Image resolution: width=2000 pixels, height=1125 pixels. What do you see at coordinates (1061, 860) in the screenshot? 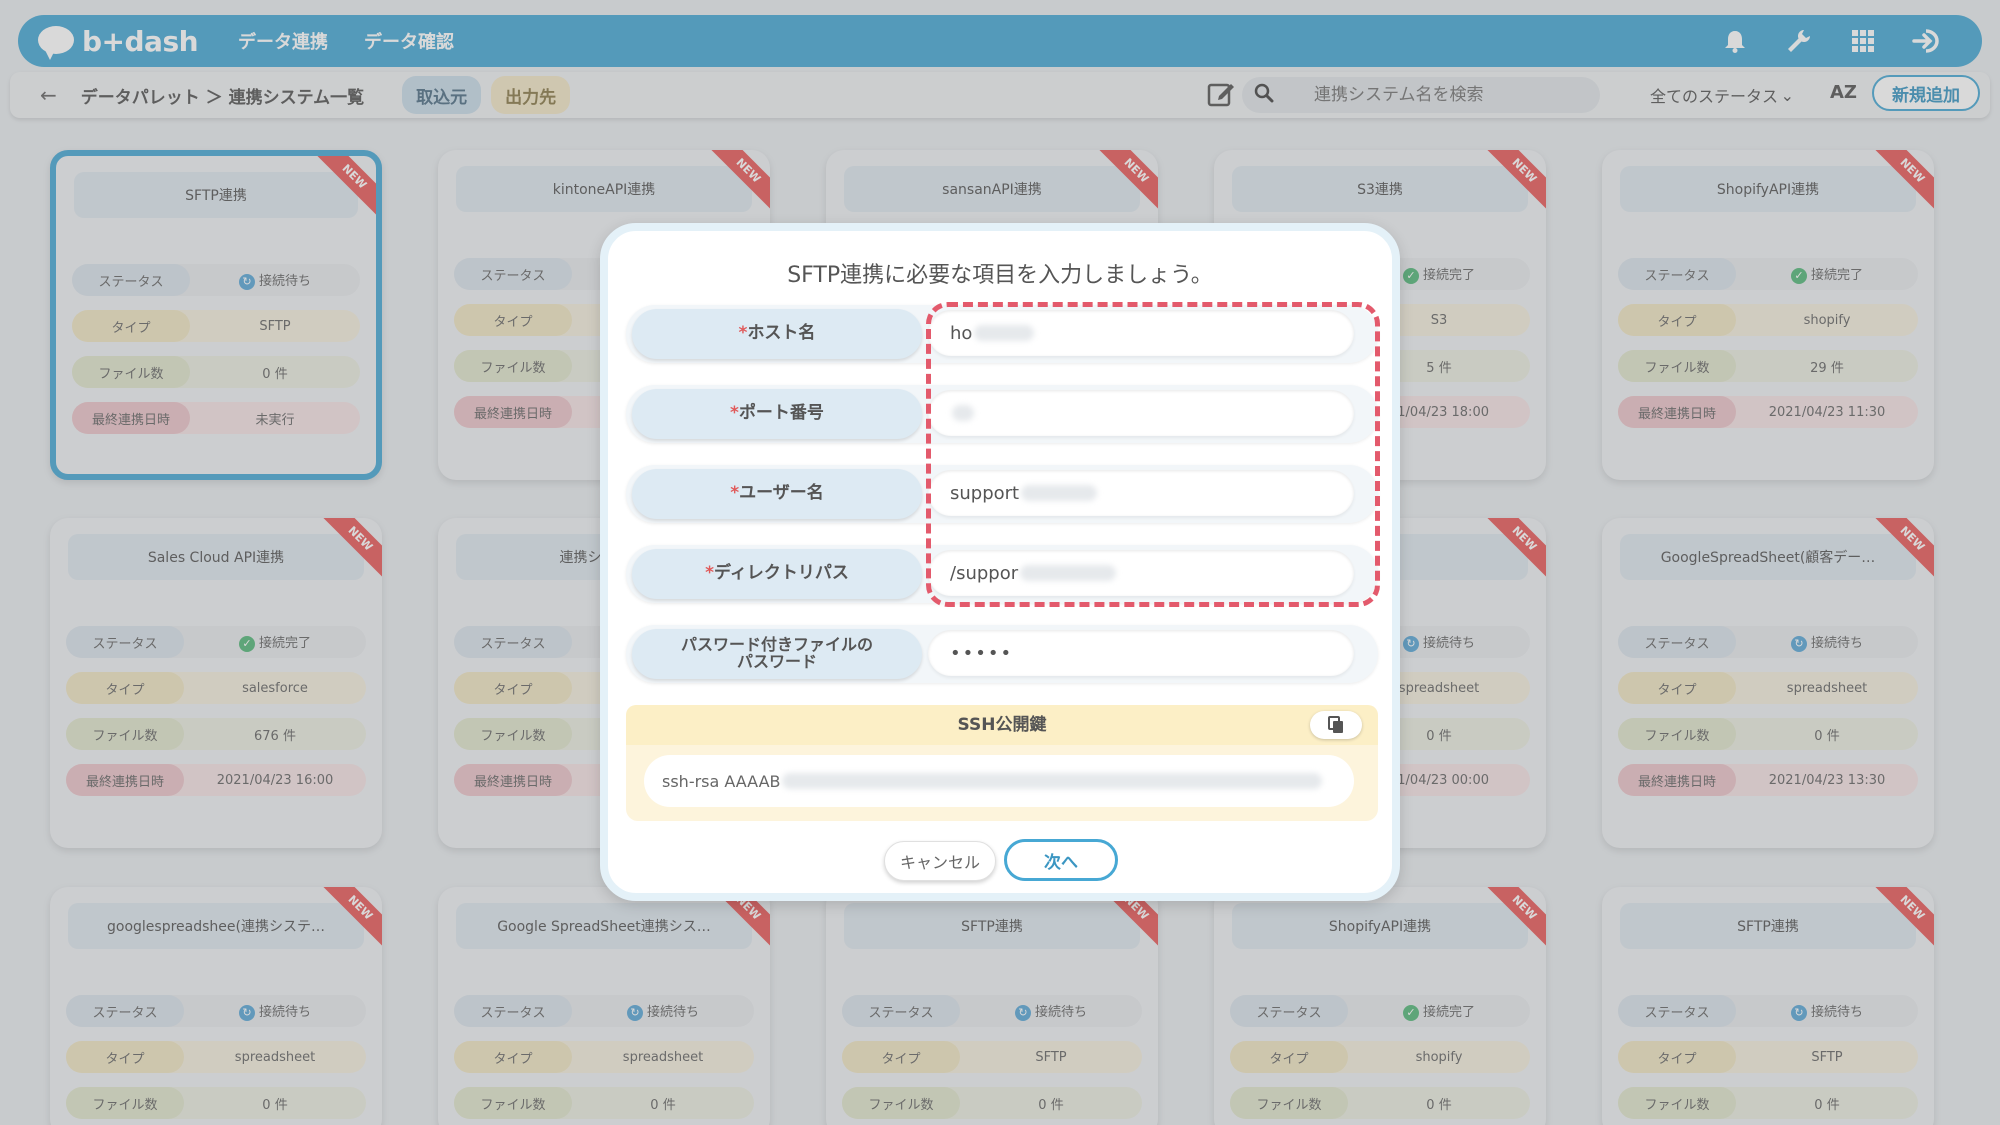
I see `next-button: 次へ` at bounding box center [1061, 860].